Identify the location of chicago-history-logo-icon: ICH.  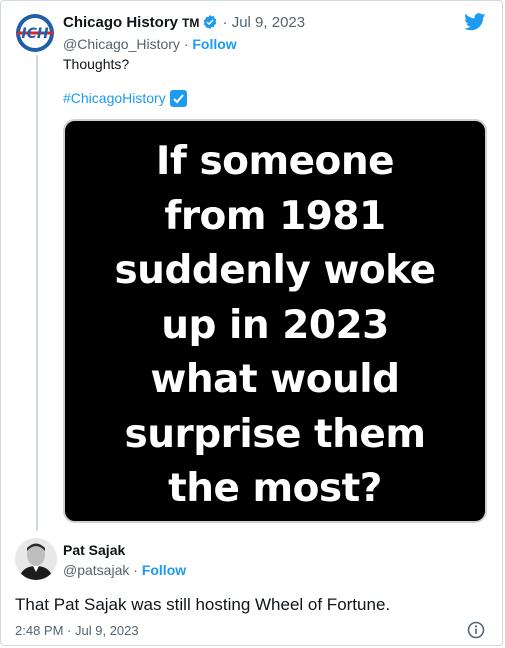
(35, 33).